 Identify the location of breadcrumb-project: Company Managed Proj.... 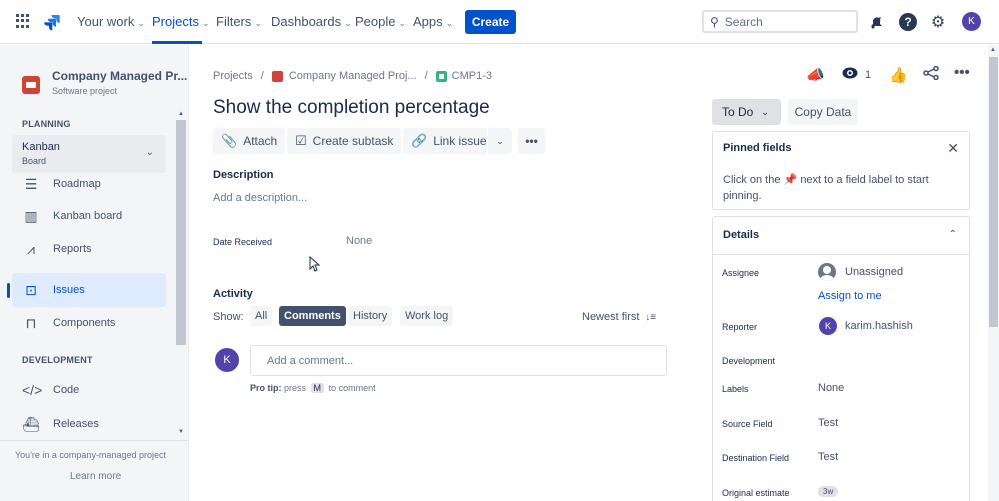
(353, 76).